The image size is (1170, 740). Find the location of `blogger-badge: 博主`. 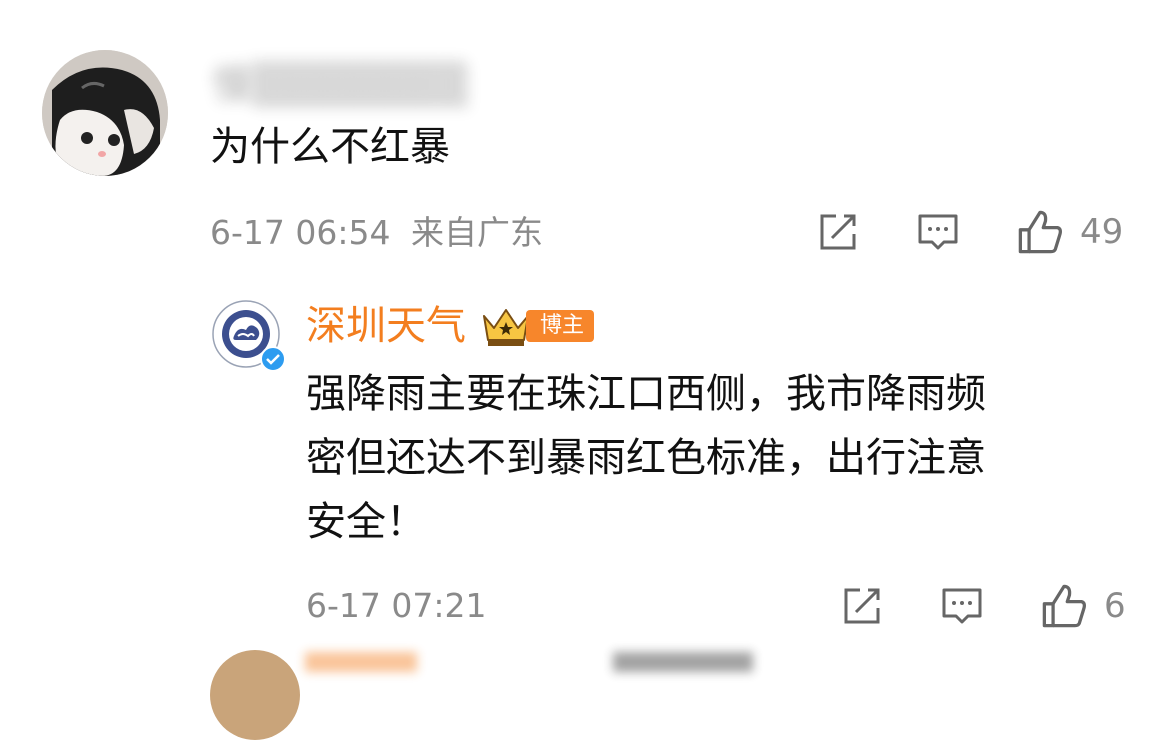

blogger-badge: 博主 is located at coordinates (560, 326).